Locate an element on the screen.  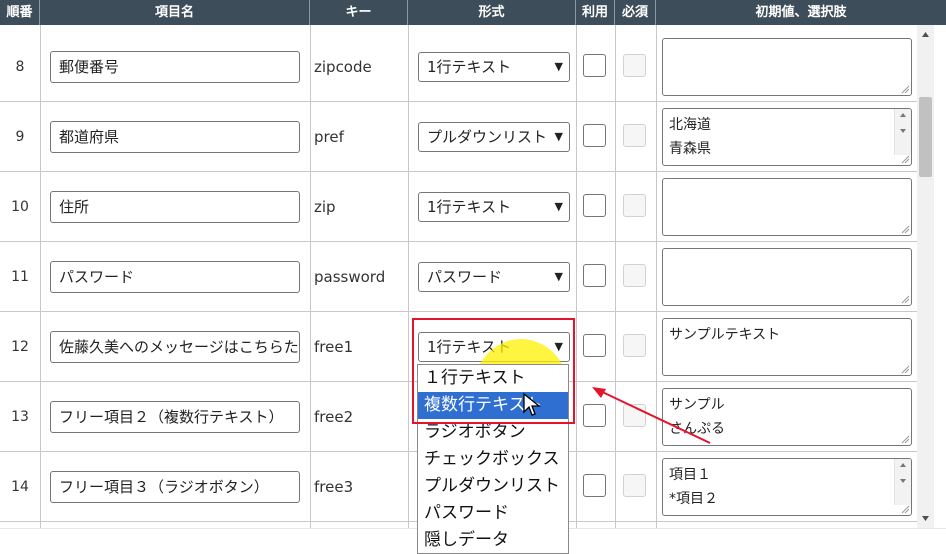
annotation-arrow-icon is located at coordinates (651, 415).